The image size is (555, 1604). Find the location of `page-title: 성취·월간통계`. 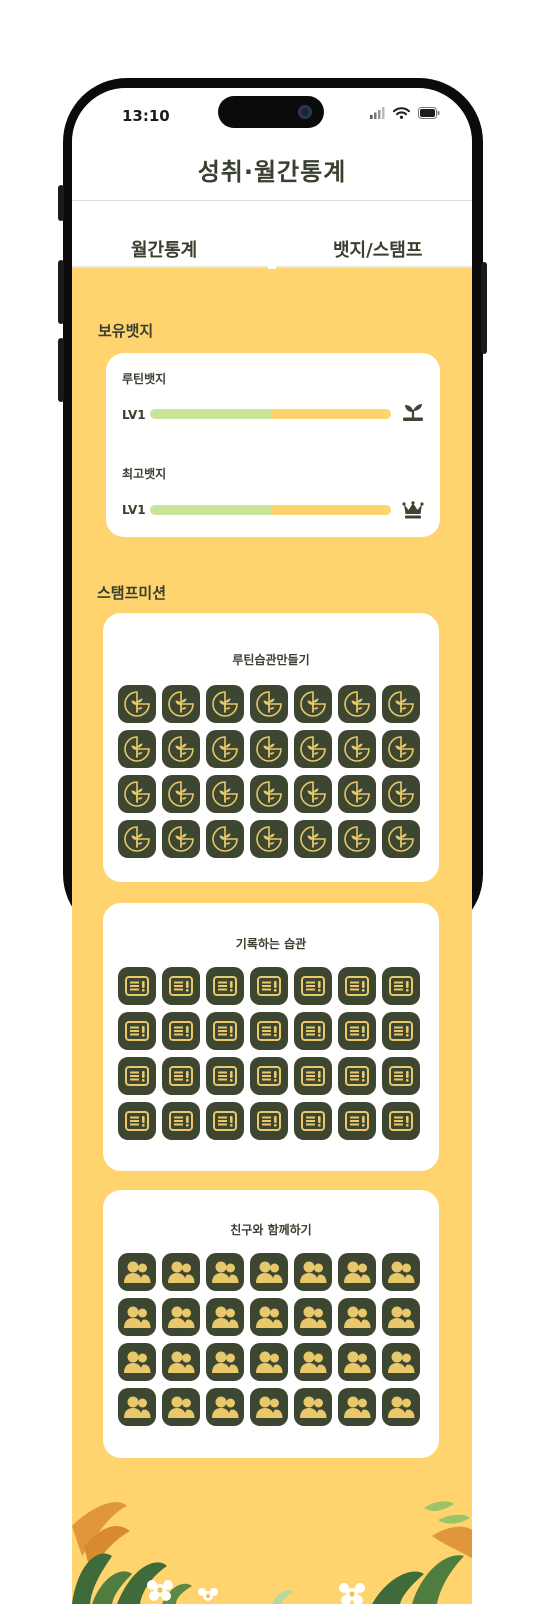

page-title: 성취·월간통계 is located at coordinates (272, 172).